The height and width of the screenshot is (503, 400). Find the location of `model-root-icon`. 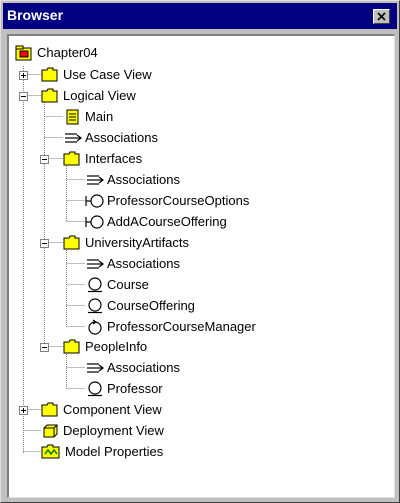

model-root-icon is located at coordinates (23, 53).